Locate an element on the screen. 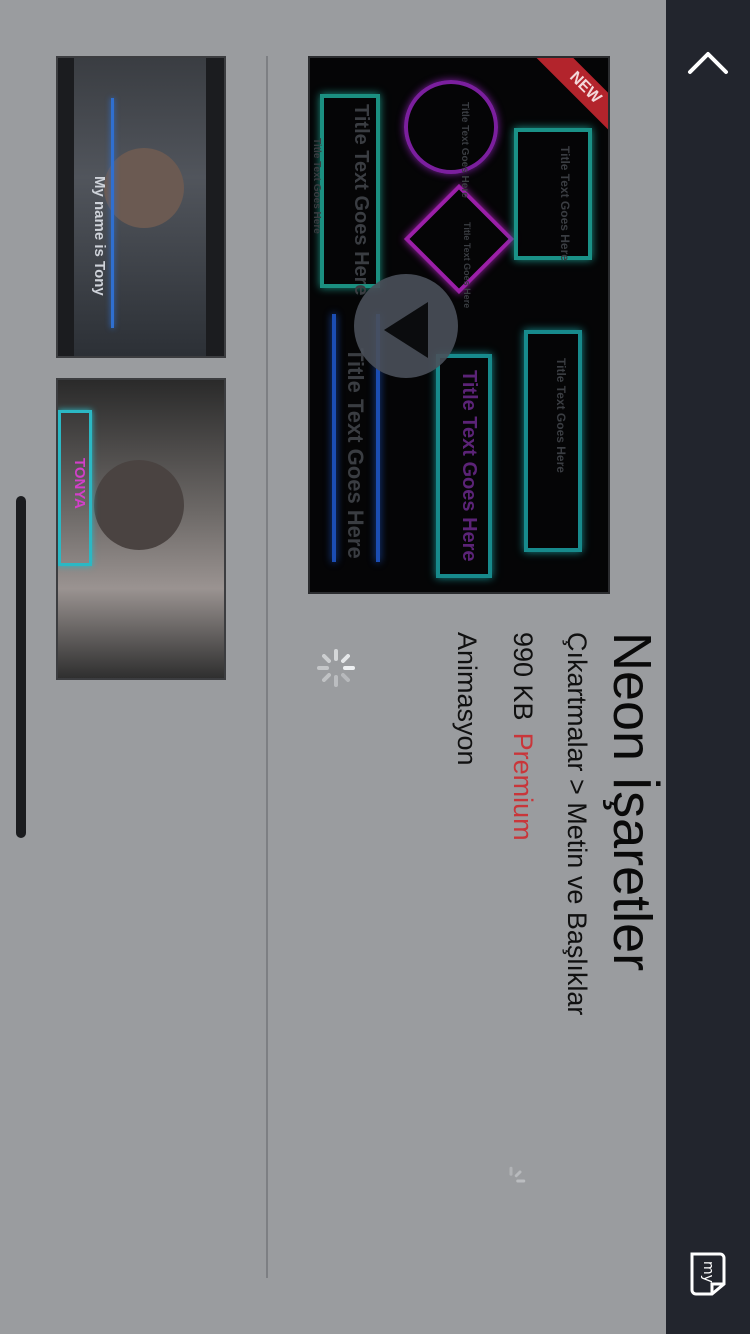  premium-label: Premium is located at coordinates (523, 786).